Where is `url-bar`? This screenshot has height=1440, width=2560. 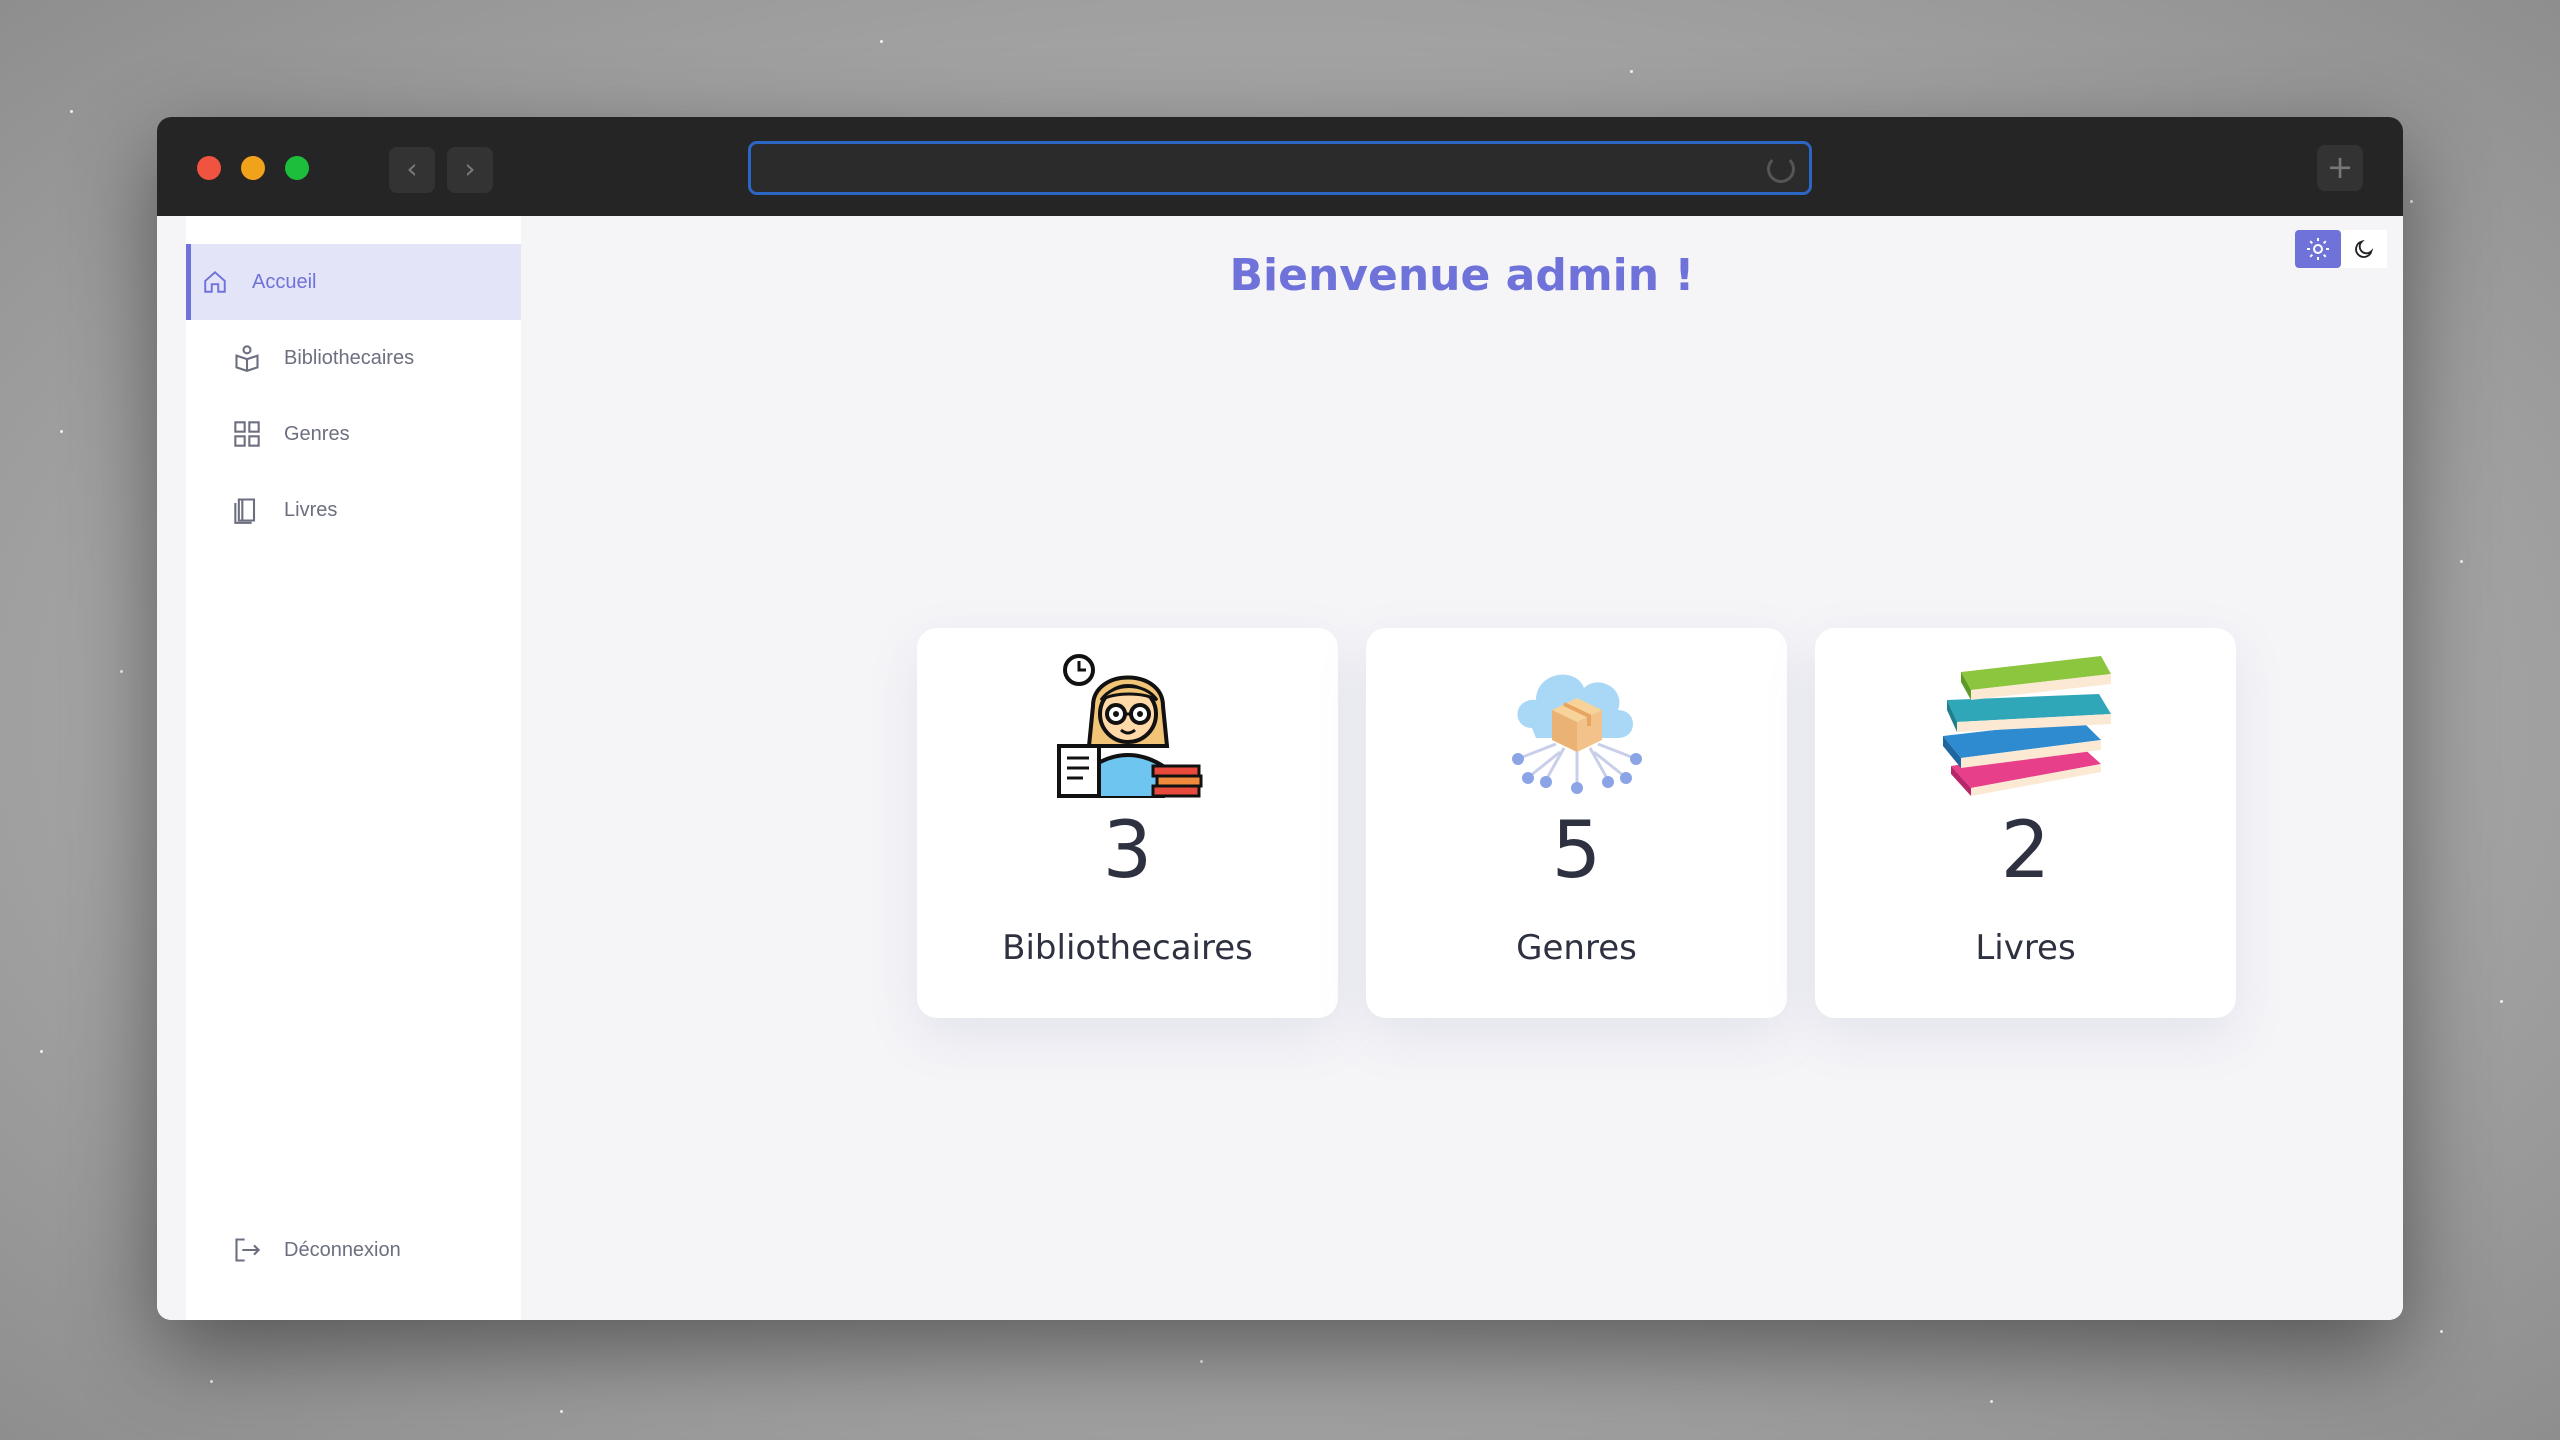
url-bar is located at coordinates (1280, 168).